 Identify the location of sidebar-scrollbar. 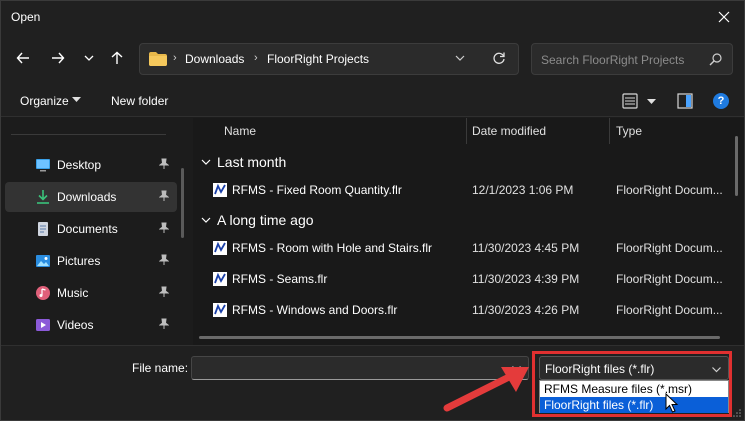
(182, 203).